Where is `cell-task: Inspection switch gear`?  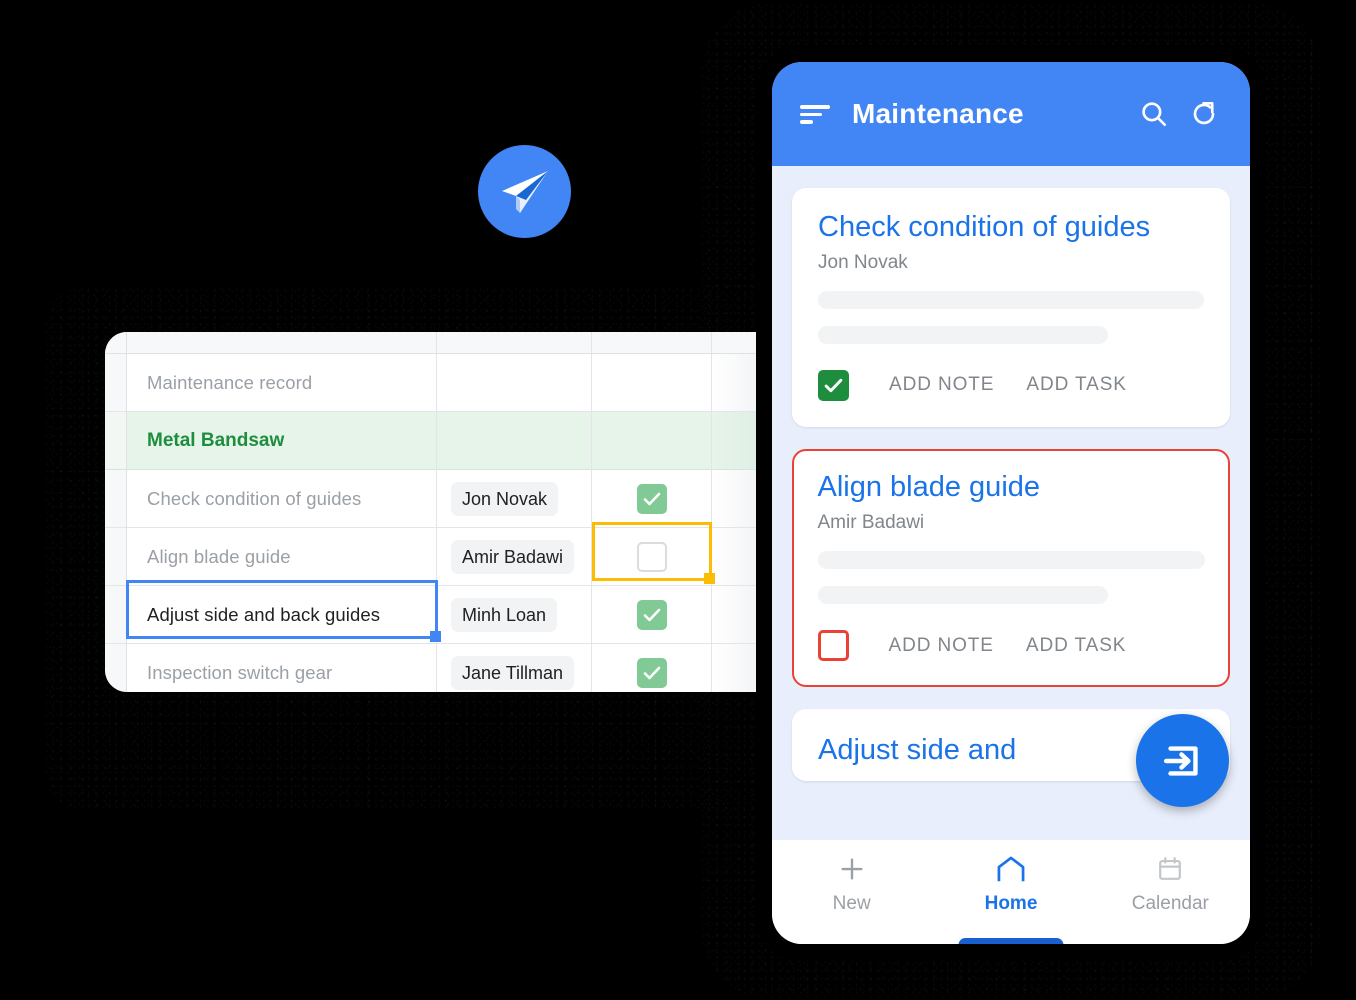 cell-task: Inspection switch gear is located at coordinates (282, 668).